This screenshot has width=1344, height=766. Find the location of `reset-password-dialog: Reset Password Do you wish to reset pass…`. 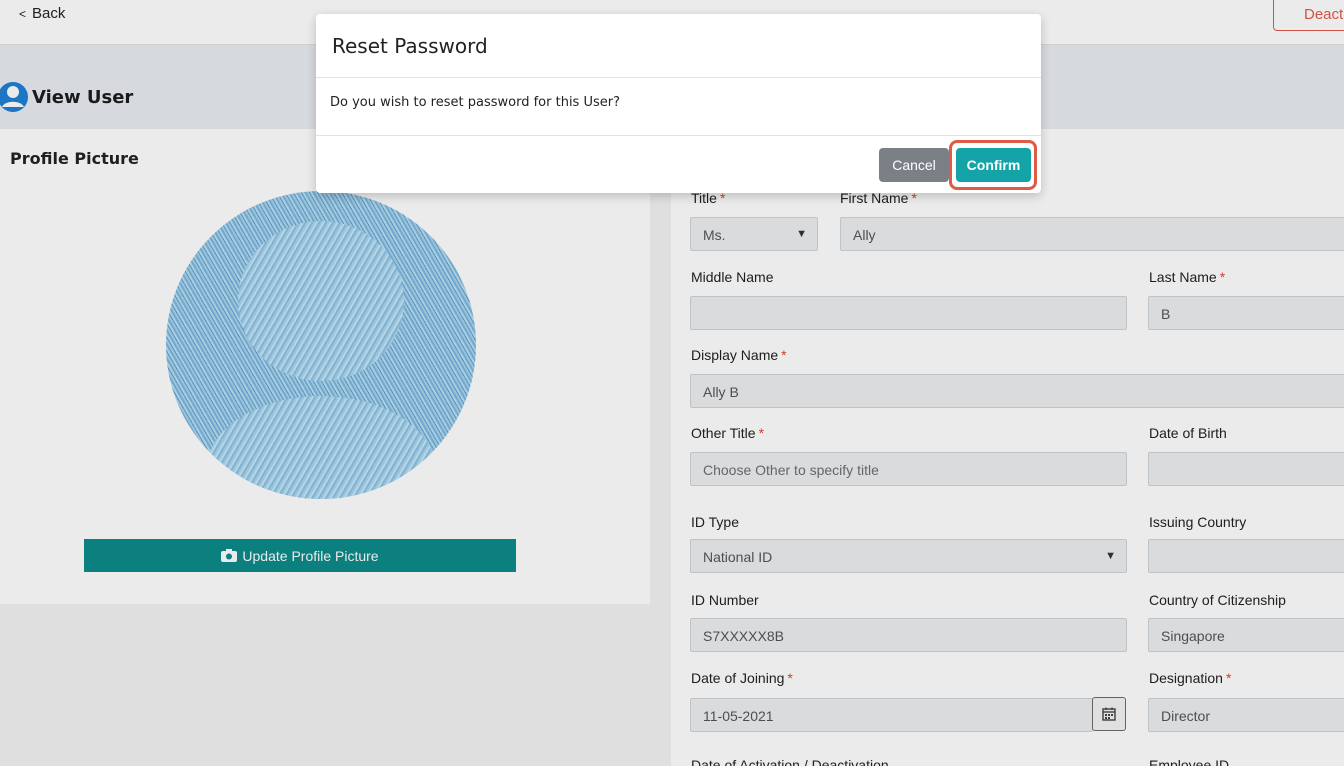

reset-password-dialog: Reset Password Do you wish to reset pass… is located at coordinates (678, 103).